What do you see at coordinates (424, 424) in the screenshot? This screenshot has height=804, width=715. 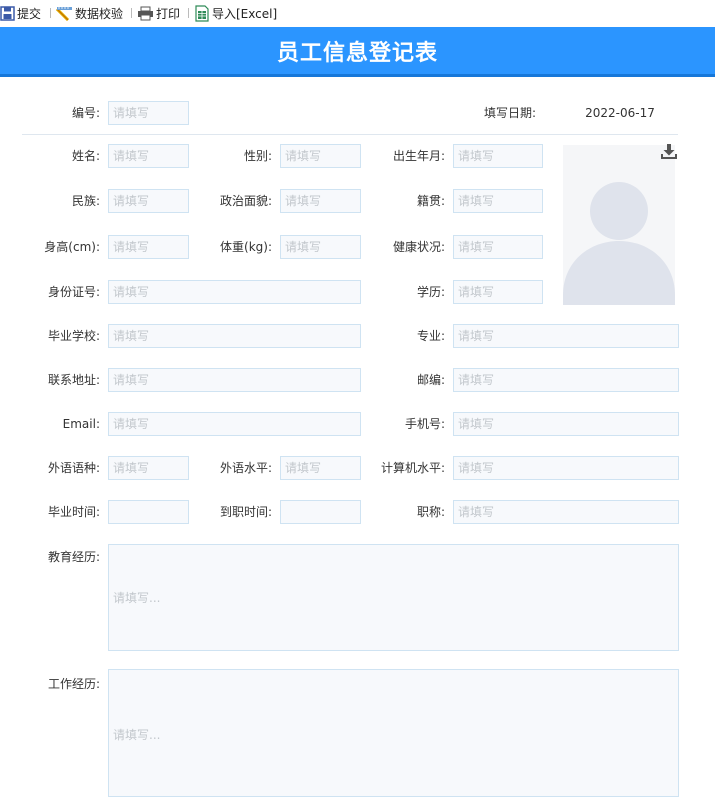 I see `phone-label: 手机号:` at bounding box center [424, 424].